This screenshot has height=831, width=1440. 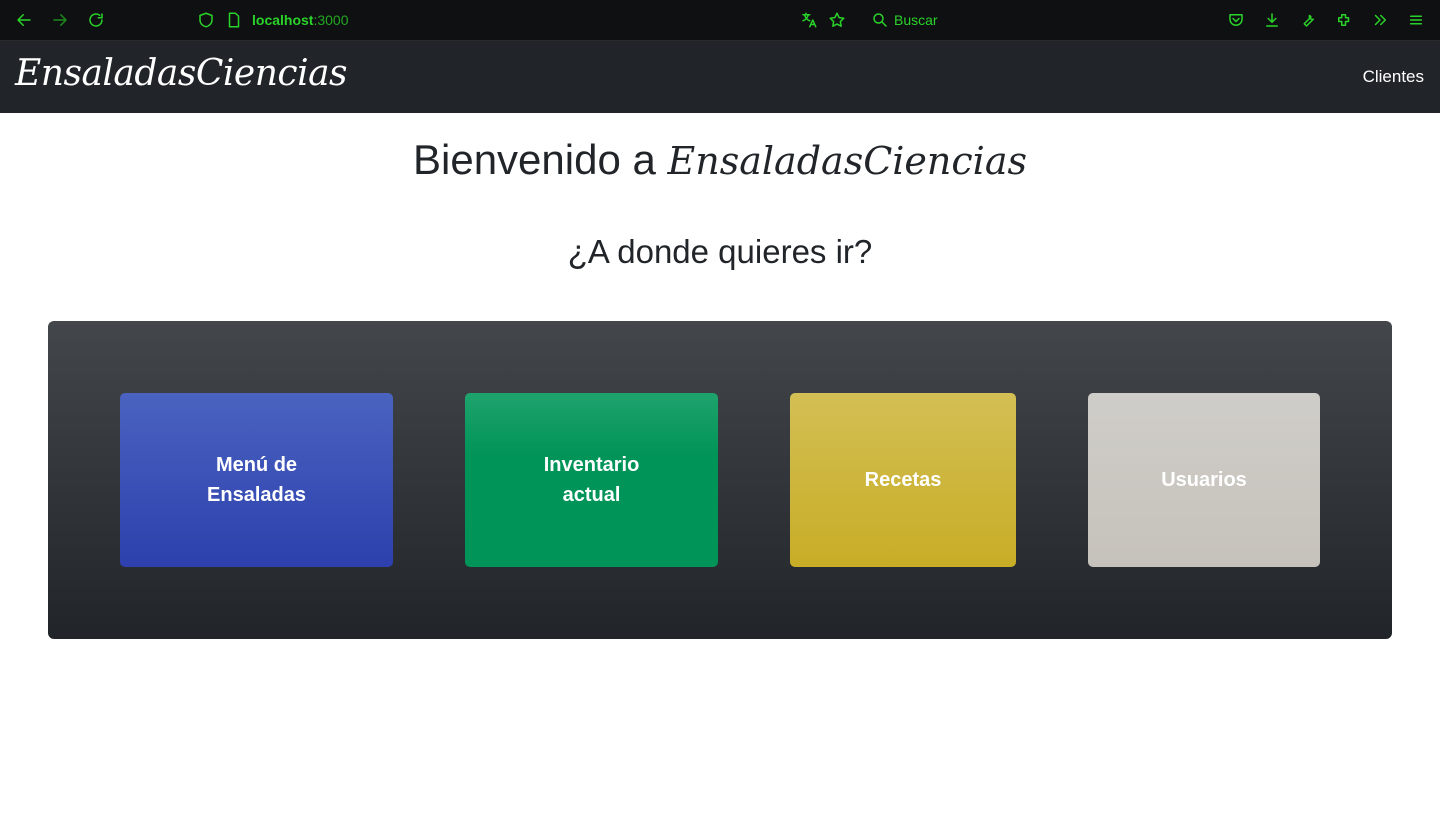 I want to click on tile-label: Menú de Ensaladas, so click(x=256, y=480).